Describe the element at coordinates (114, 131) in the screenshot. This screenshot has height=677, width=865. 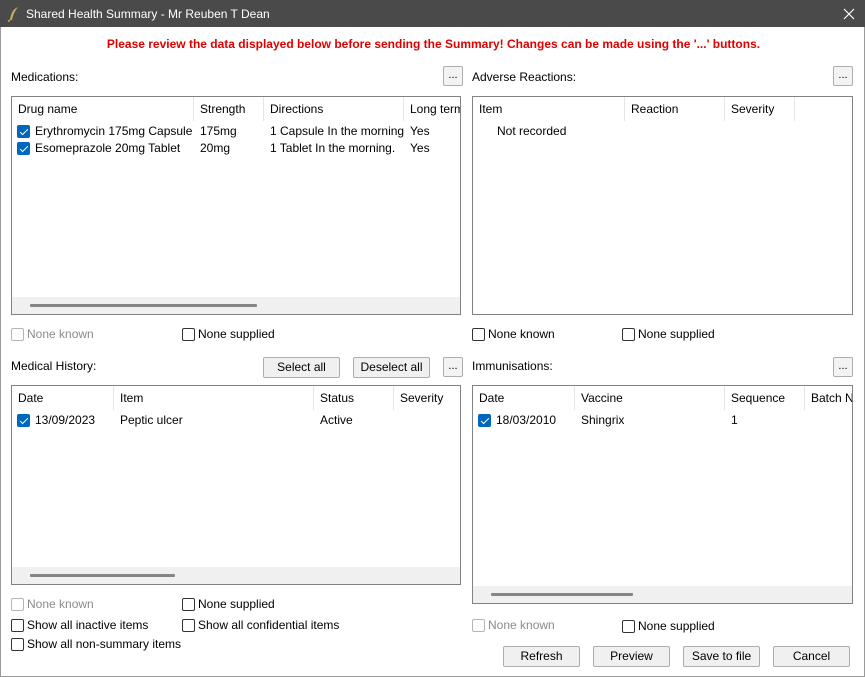
I see `drug-name: Erythromycin 175mg Capsule` at that location.